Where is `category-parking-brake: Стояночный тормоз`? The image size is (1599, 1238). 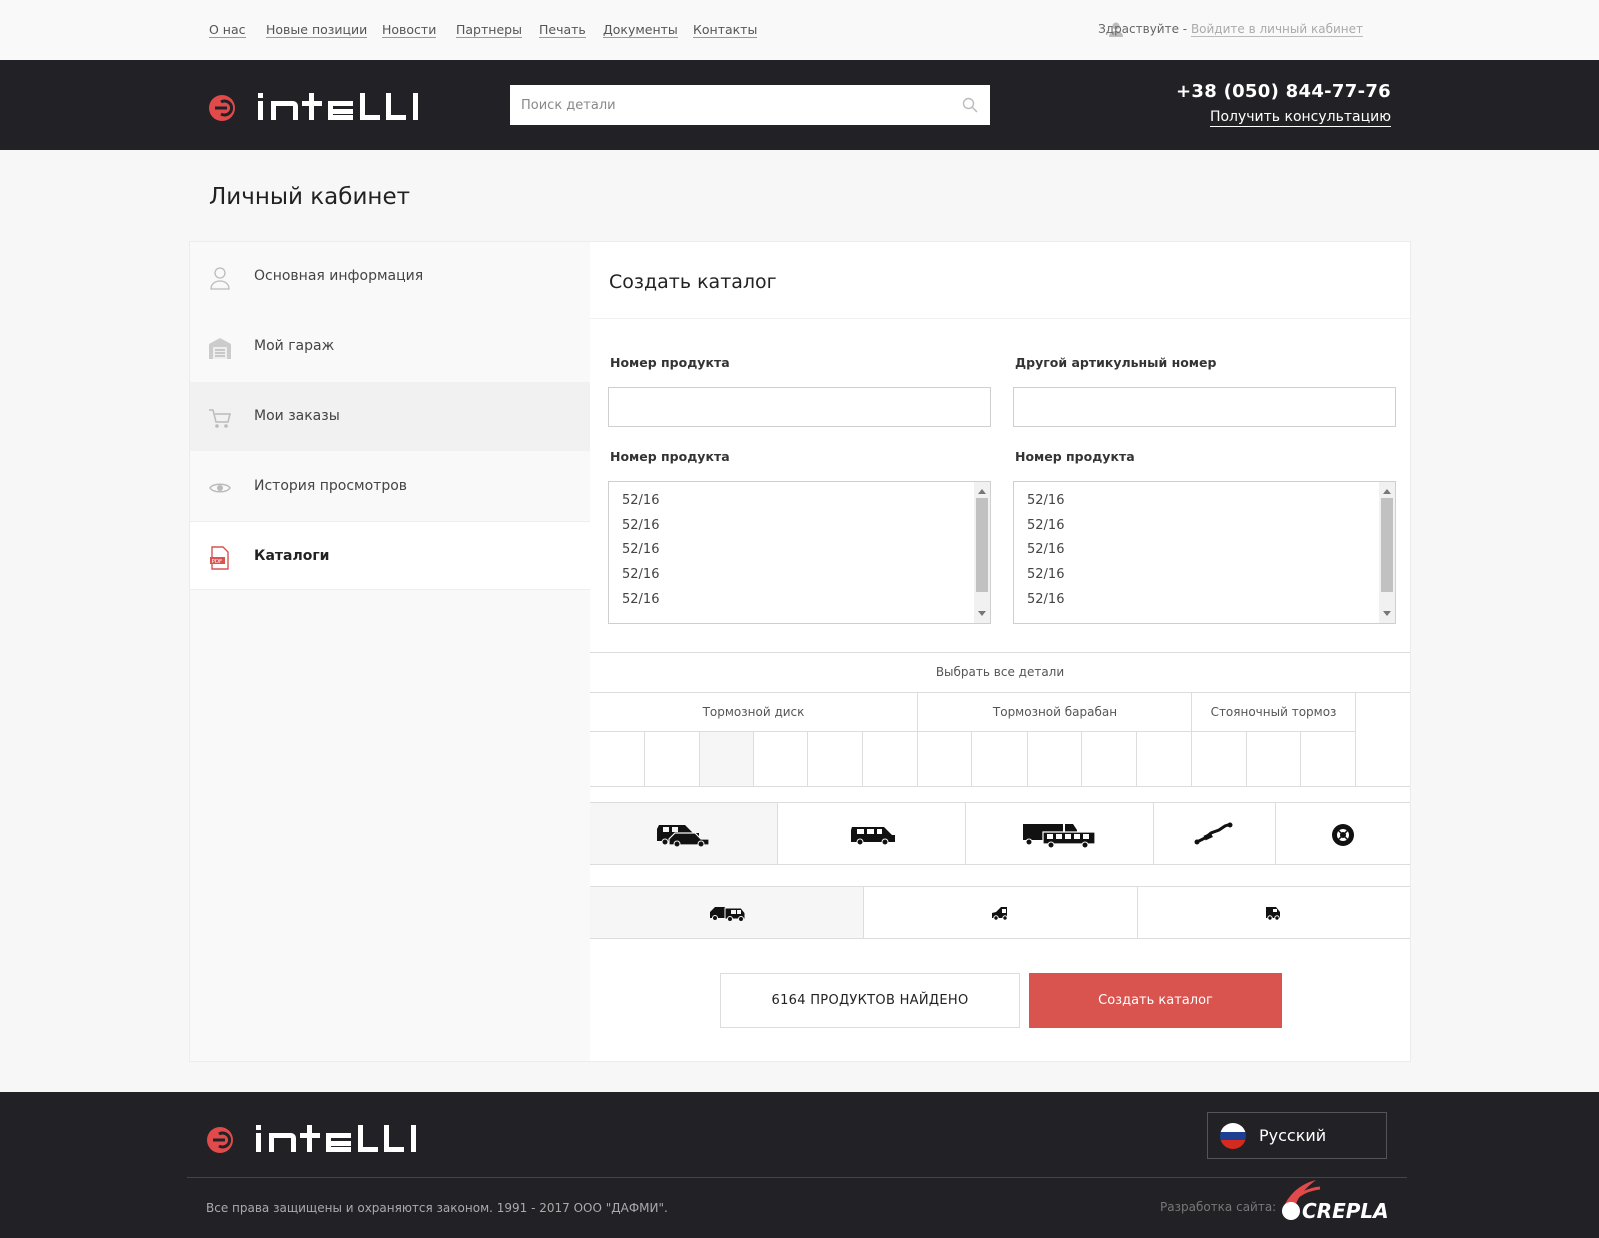
category-parking-brake: Стояночный тормоз is located at coordinates (1273, 712).